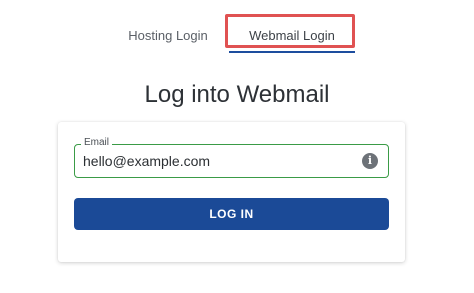 The width and height of the screenshot is (474, 293). Describe the element at coordinates (370, 161) in the screenshot. I see `info-circle-icon: i` at that location.